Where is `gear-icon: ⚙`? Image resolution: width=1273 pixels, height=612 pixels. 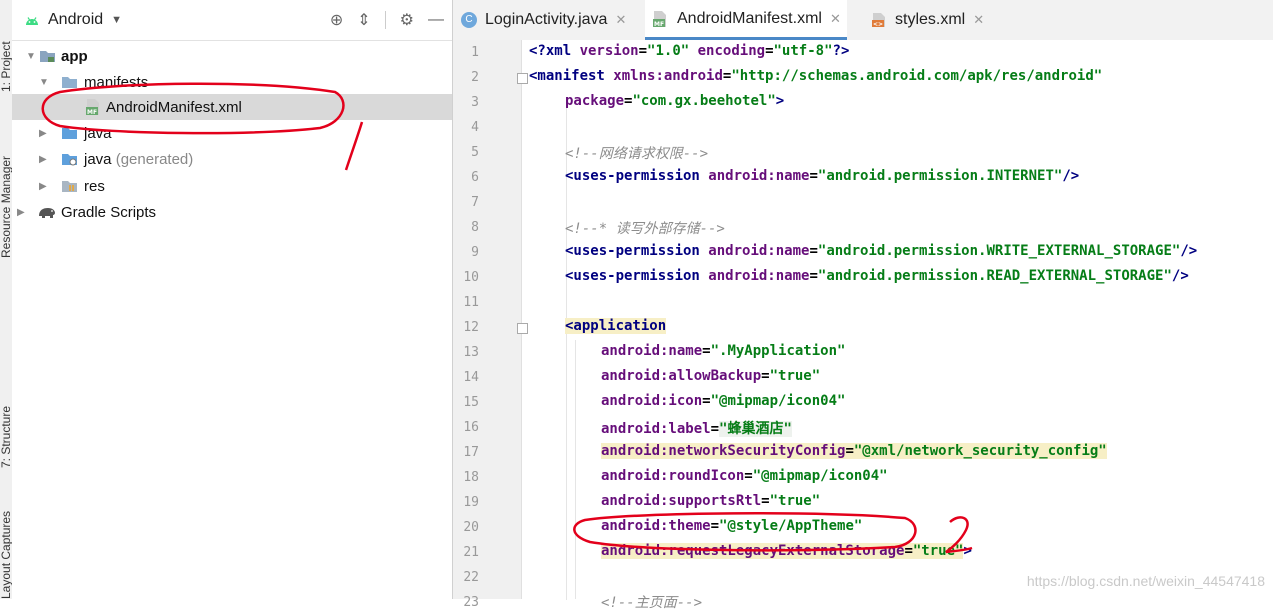
gear-icon: ⚙ is located at coordinates (407, 20).